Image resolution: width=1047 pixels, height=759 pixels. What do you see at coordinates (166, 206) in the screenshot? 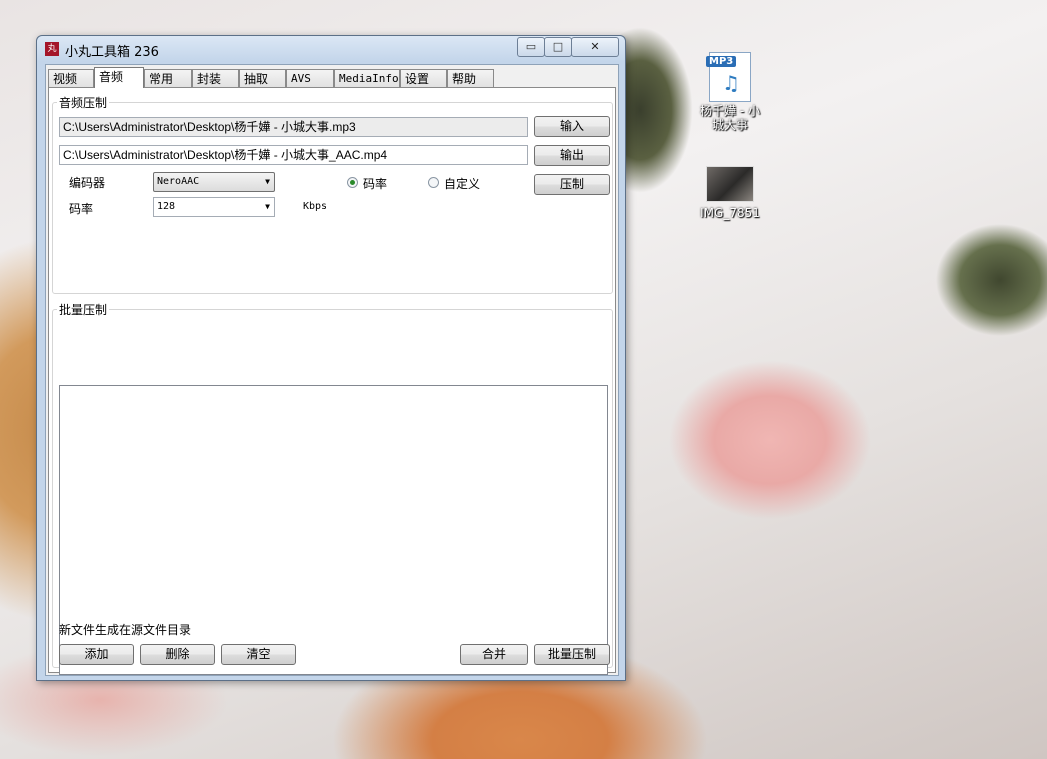
I see `bitrate-value: 128` at bounding box center [166, 206].